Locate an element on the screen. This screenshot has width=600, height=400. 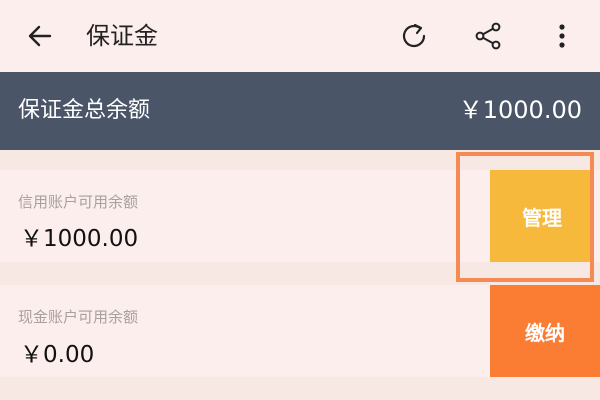
manage-button: 管理 is located at coordinates (542, 216).